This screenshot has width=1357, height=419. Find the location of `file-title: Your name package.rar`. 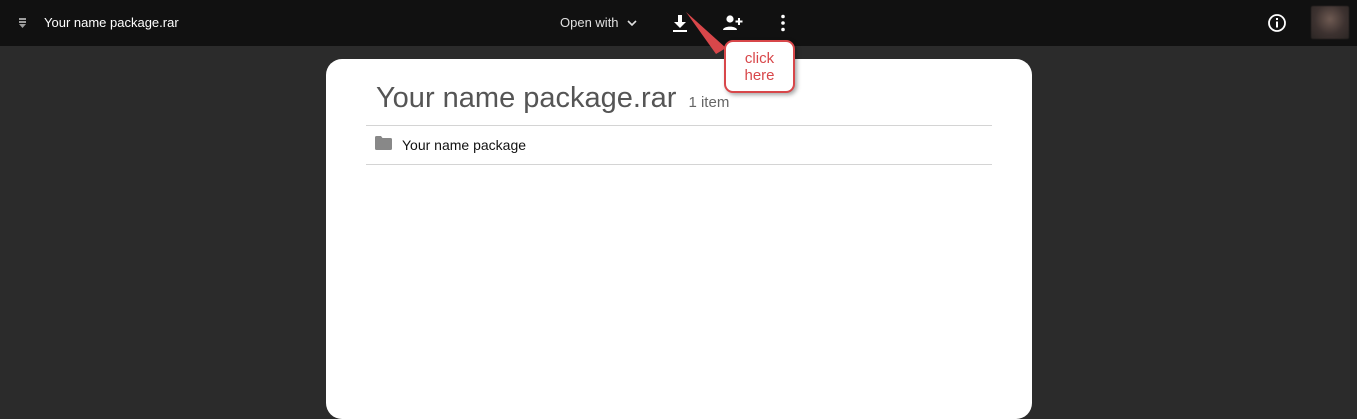

file-title: Your name package.rar is located at coordinates (111, 22).